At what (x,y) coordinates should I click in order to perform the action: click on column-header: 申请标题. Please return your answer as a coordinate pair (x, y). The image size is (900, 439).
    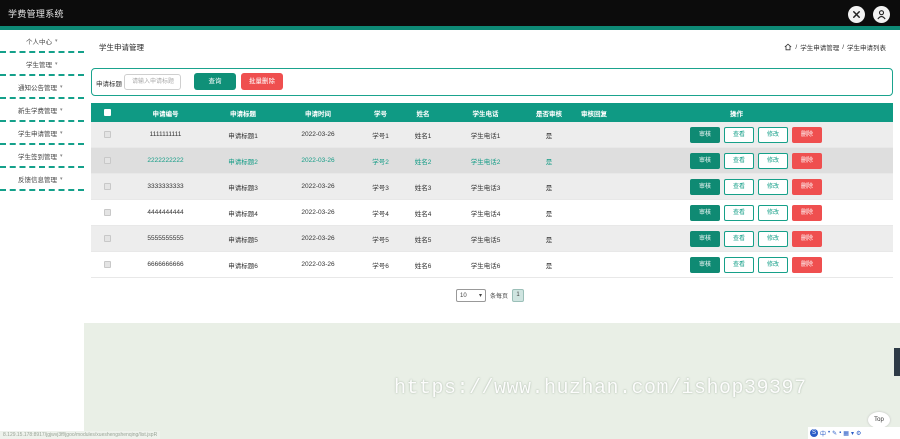
    Looking at the image, I should click on (243, 113).